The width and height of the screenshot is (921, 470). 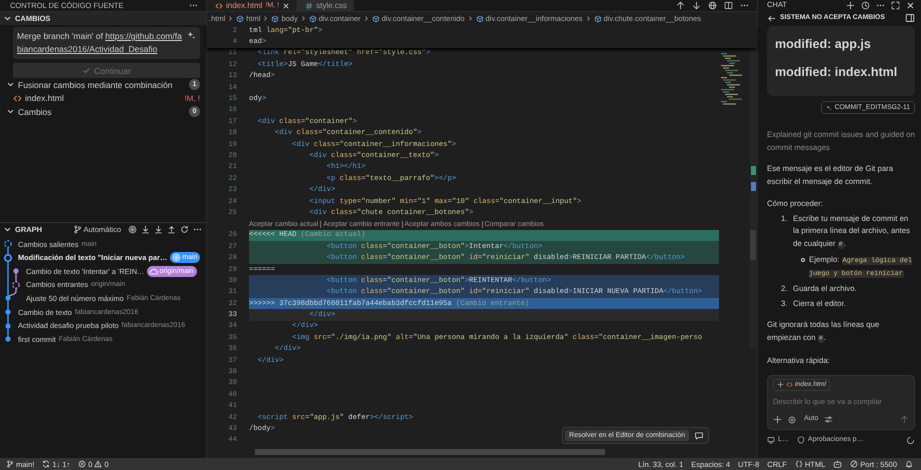 What do you see at coordinates (12, 285) in the screenshot?
I see `graph-line` at bounding box center [12, 285].